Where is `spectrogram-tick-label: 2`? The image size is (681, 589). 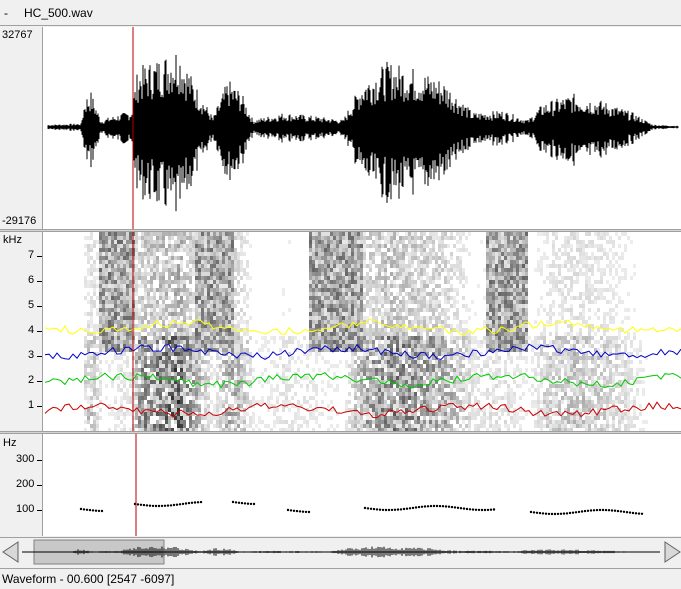
spectrogram-tick-label: 2 is located at coordinates (31, 380).